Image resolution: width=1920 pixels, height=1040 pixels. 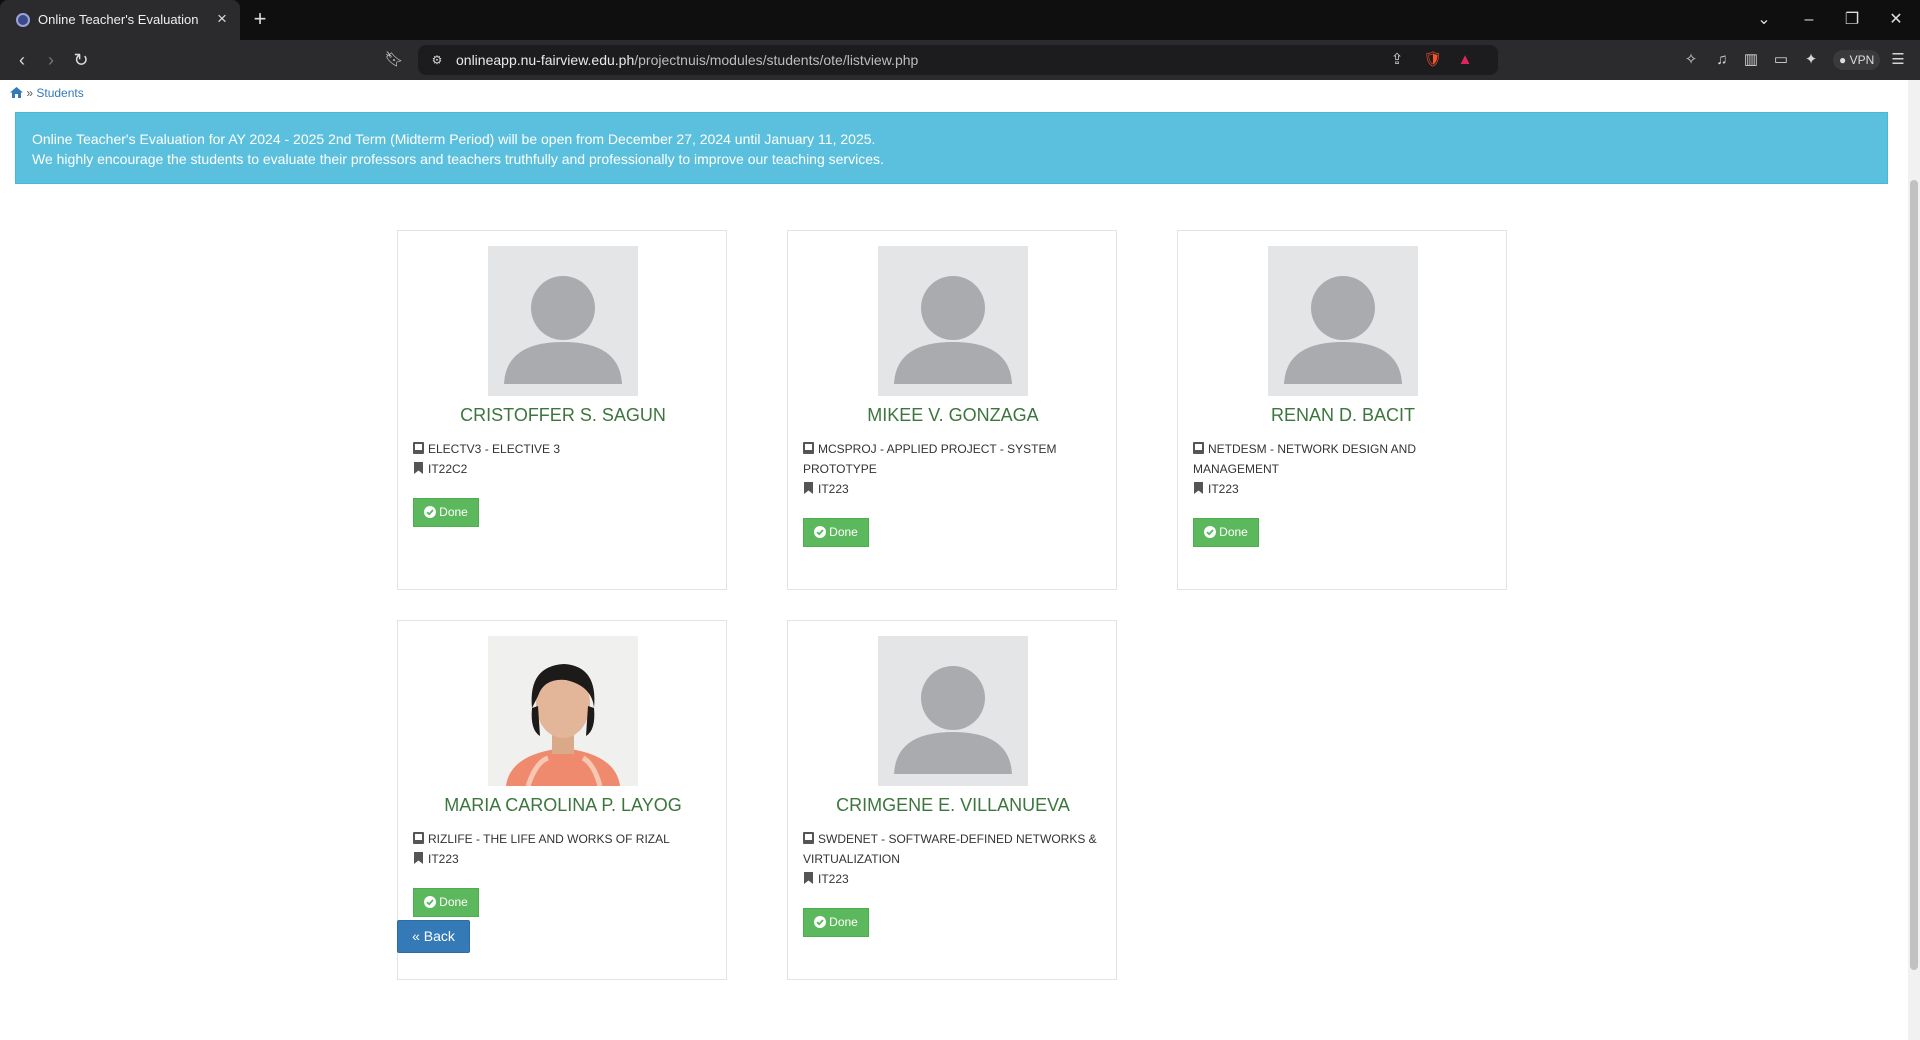 What do you see at coordinates (448, 469) in the screenshot?
I see `section-text: IT22C2` at bounding box center [448, 469].